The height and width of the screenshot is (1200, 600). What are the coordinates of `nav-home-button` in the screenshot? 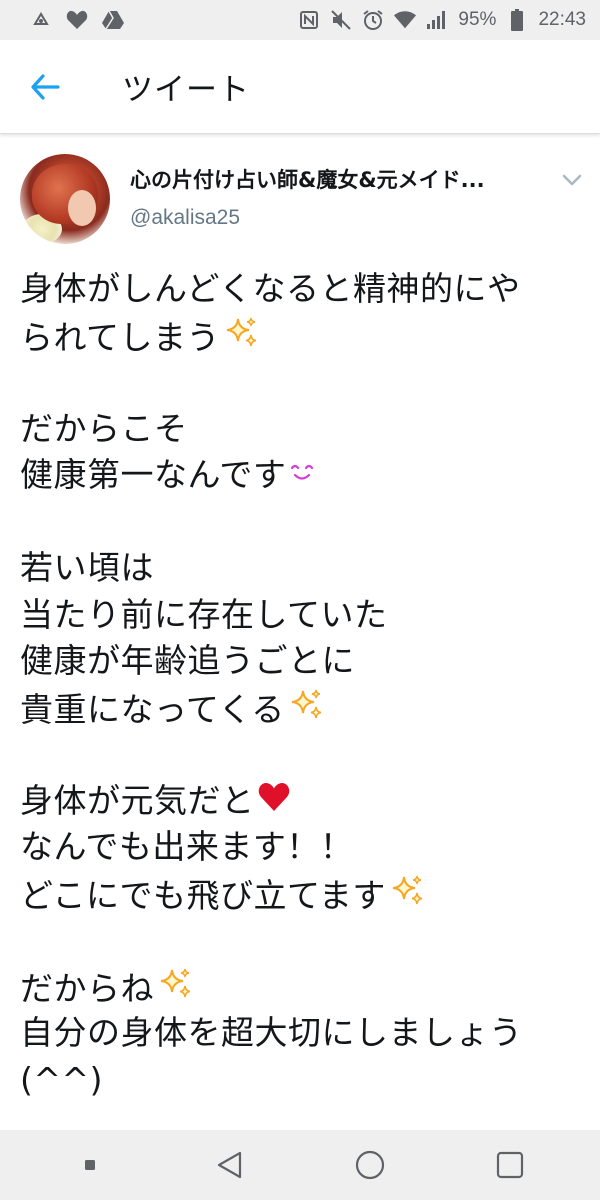 It's located at (370, 1165).